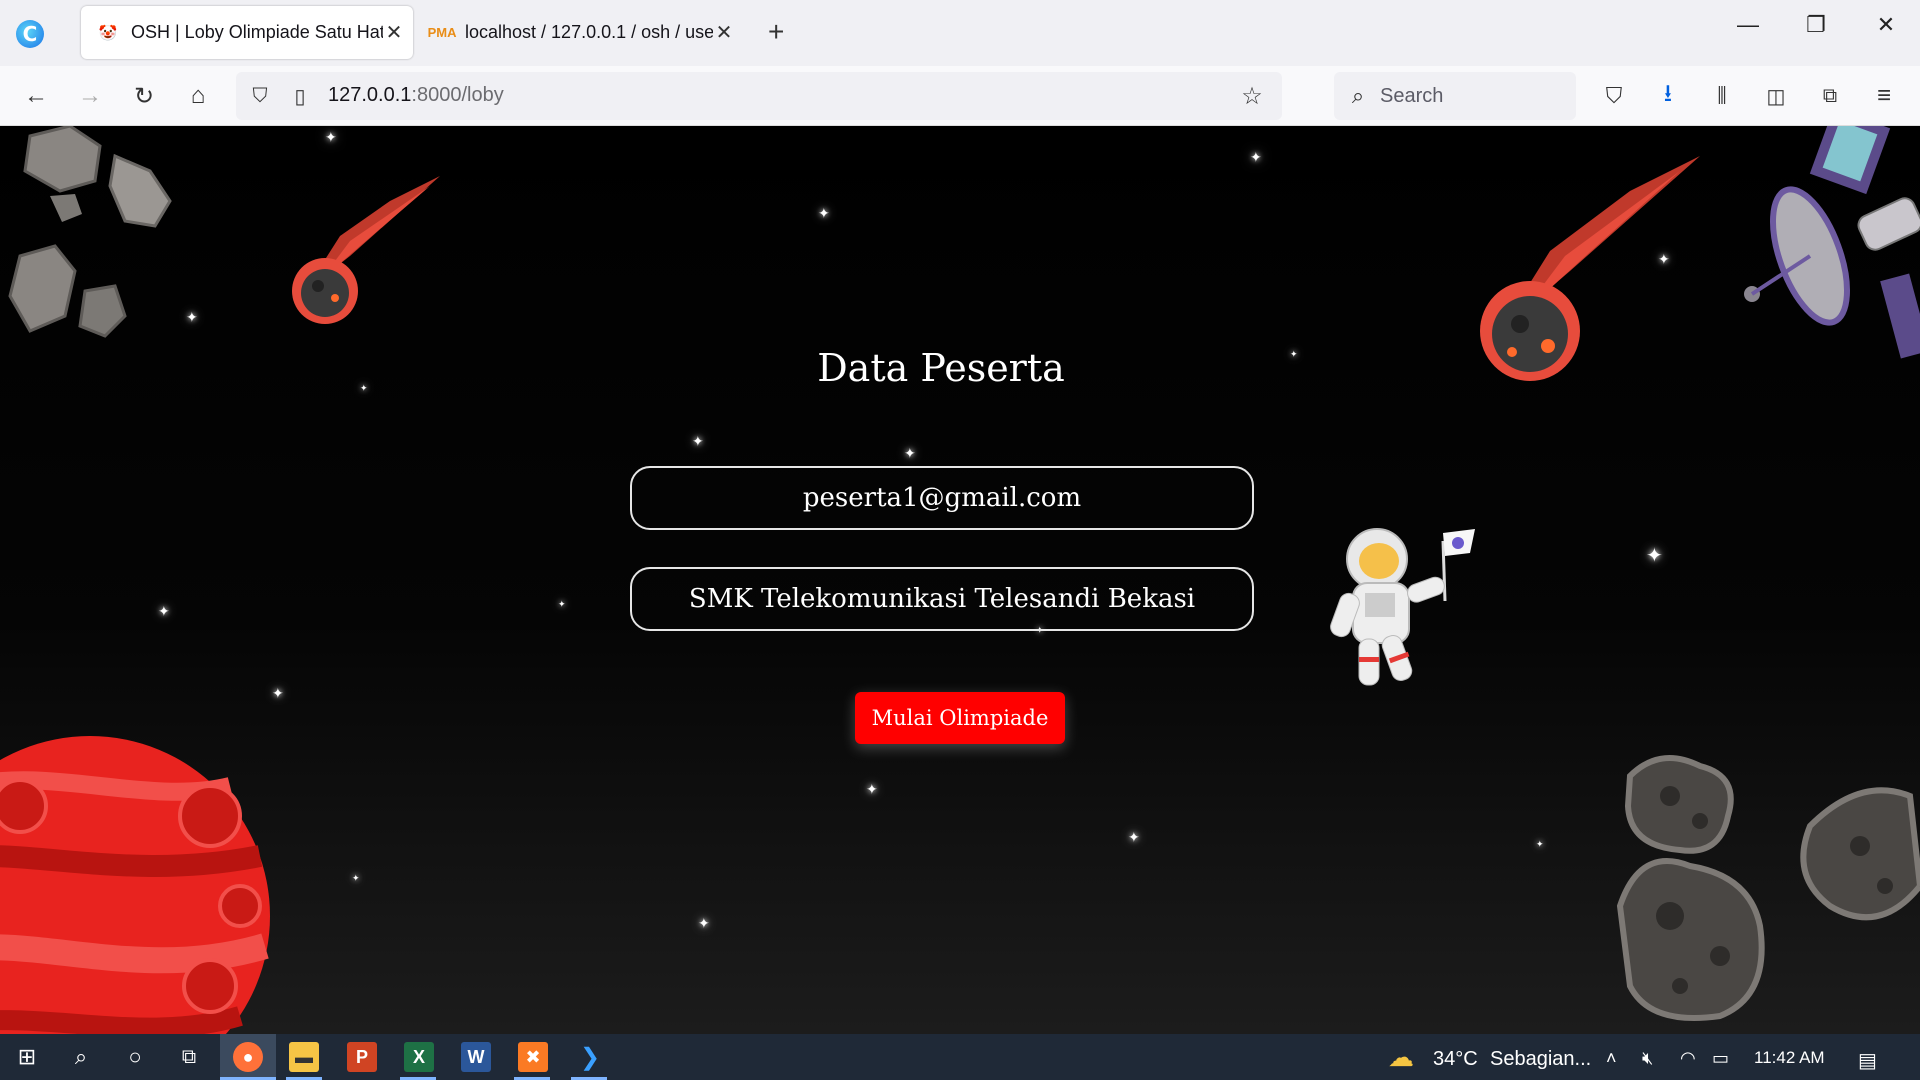 The width and height of the screenshot is (1920, 1080). Describe the element at coordinates (759, 96) in the screenshot. I see `url-bar: ⛉ ▯ 127.0.0.1:8000/loby ☆` at that location.